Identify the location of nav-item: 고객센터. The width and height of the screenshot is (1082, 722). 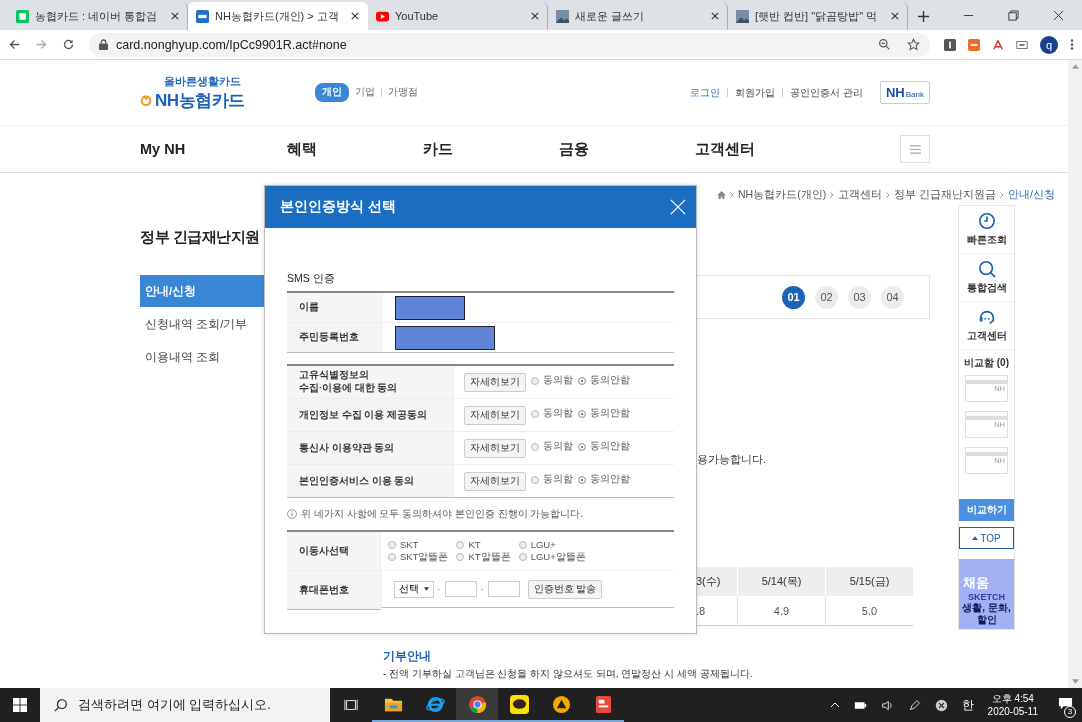
(763, 149).